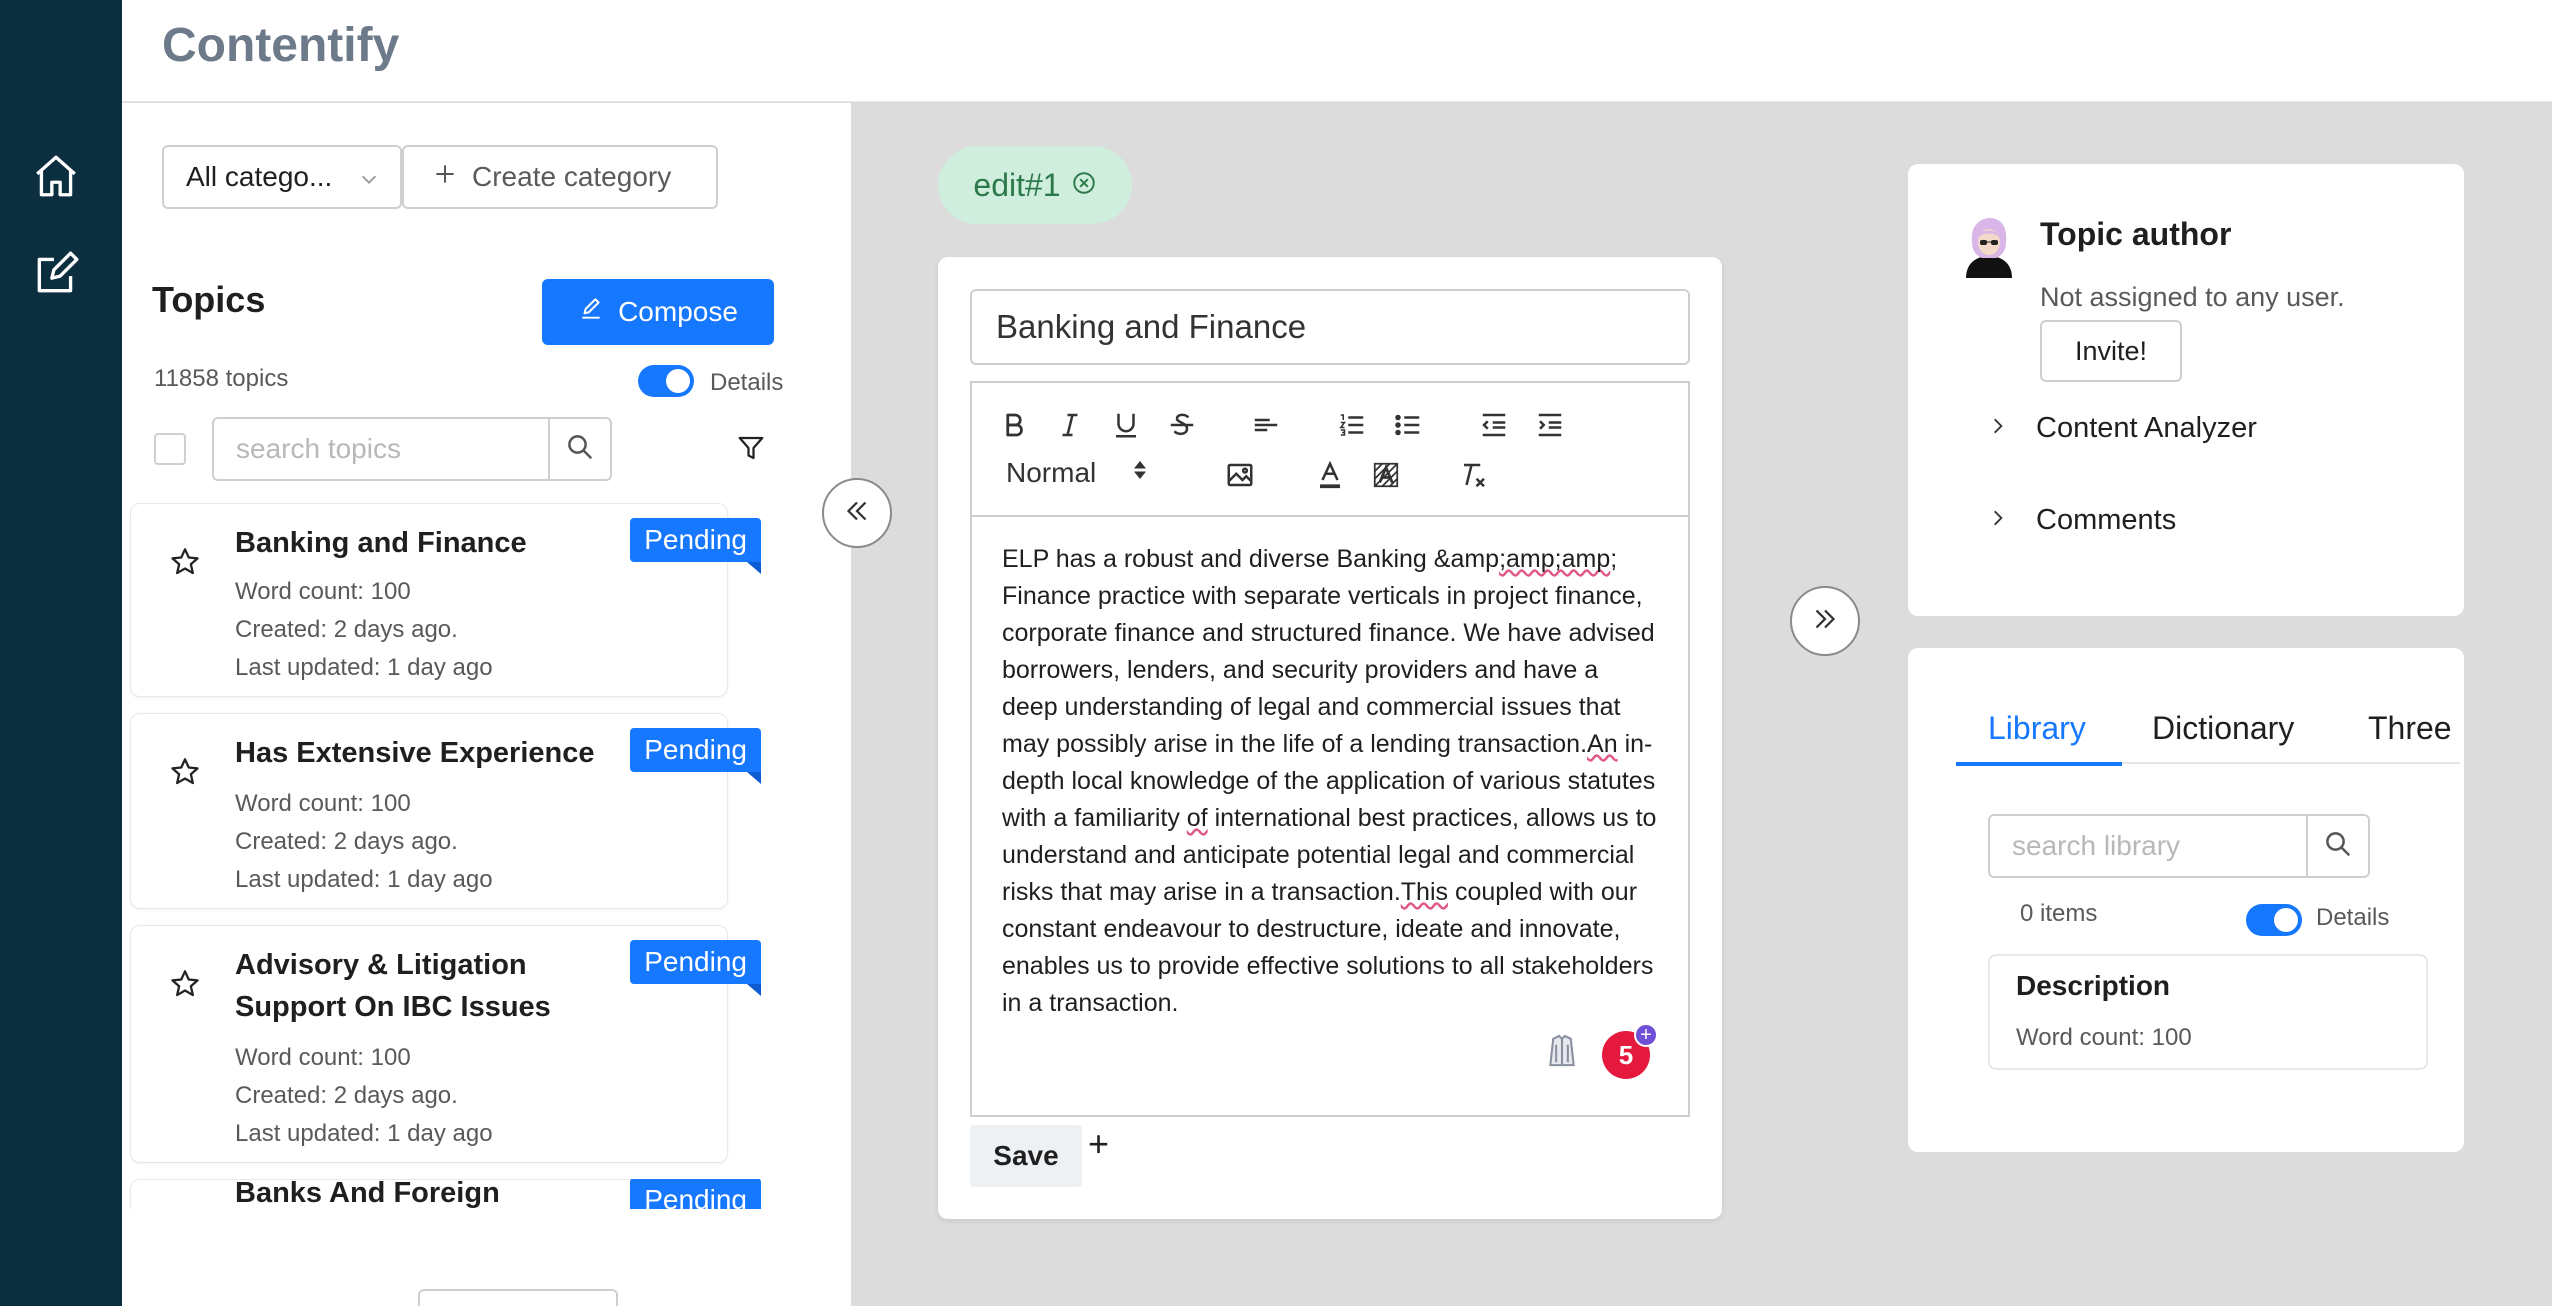  Describe the element at coordinates (2192, 297) in the screenshot. I see `author-subtitle: Not assigned to any user.` at that location.